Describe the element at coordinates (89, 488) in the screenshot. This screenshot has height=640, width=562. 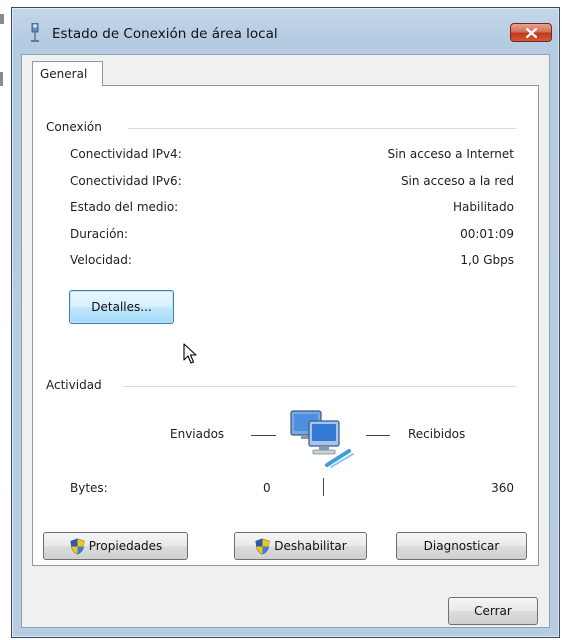
I see `bytes-label: Bytes:` at that location.